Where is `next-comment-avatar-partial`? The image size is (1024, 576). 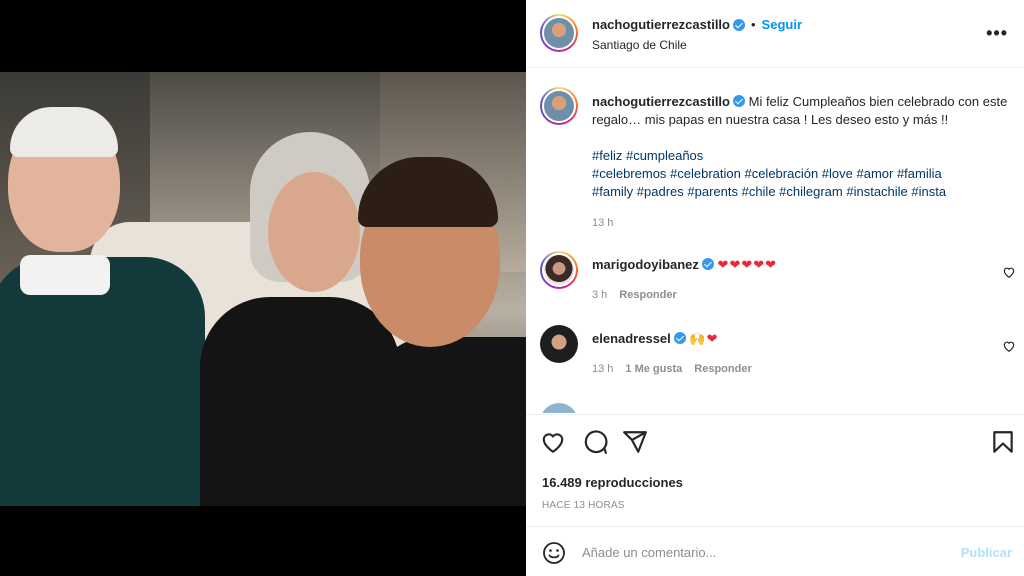 next-comment-avatar-partial is located at coordinates (559, 408).